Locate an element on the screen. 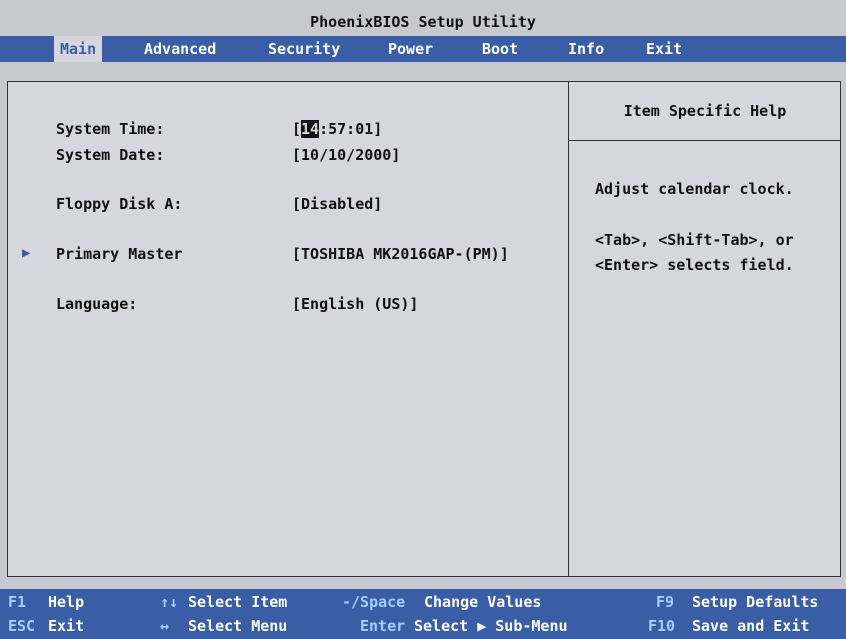  floppy-label: Floppy Disk A: is located at coordinates (119, 204).